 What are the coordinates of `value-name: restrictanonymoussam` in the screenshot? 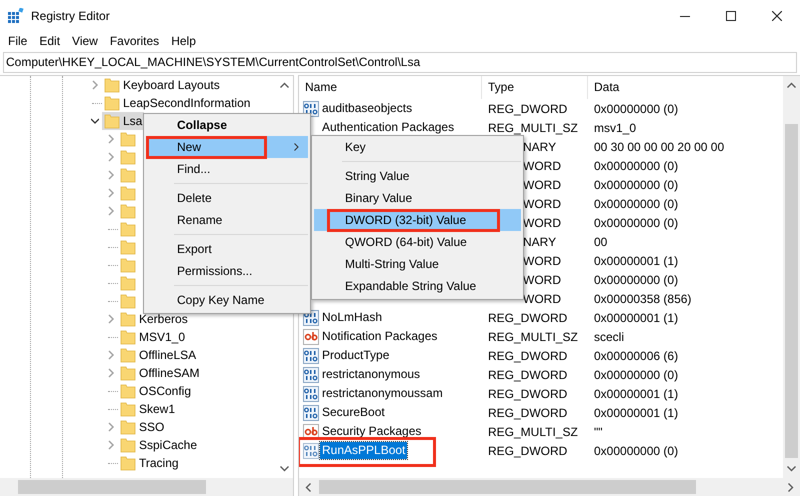 It's located at (382, 393).